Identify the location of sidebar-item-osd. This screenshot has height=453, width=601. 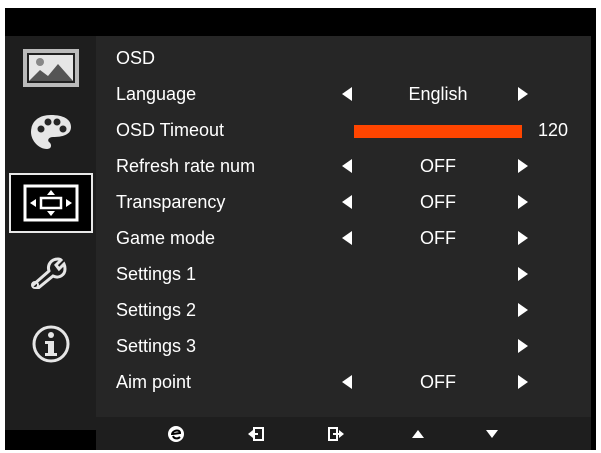
(50, 203).